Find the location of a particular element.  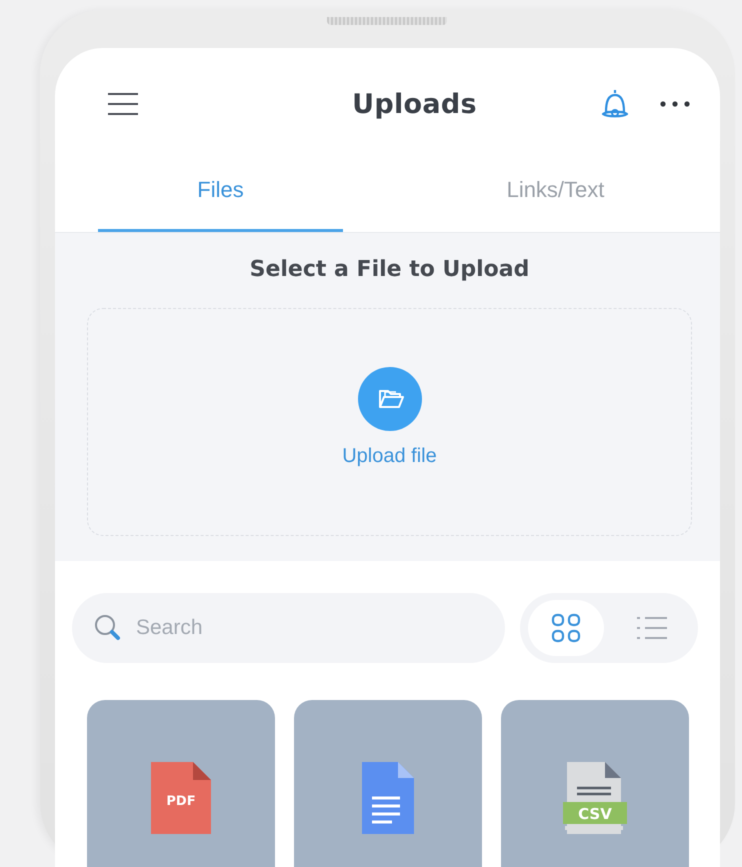

file-type-label: PDF is located at coordinates (181, 801).